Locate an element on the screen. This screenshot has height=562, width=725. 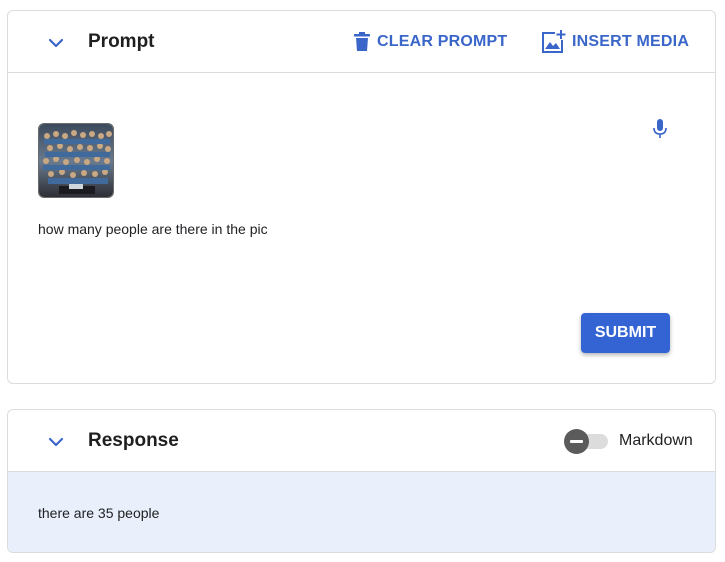
insert-media-button: INSERT MEDIA is located at coordinates (614, 42).